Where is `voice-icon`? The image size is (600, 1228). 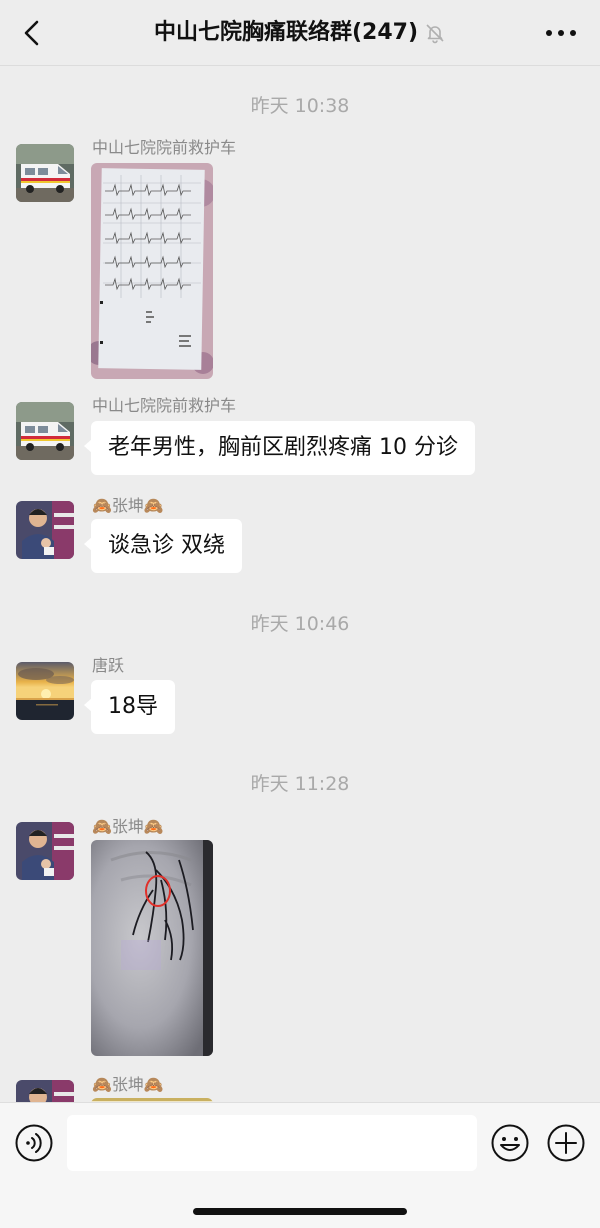 voice-icon is located at coordinates (34, 1143).